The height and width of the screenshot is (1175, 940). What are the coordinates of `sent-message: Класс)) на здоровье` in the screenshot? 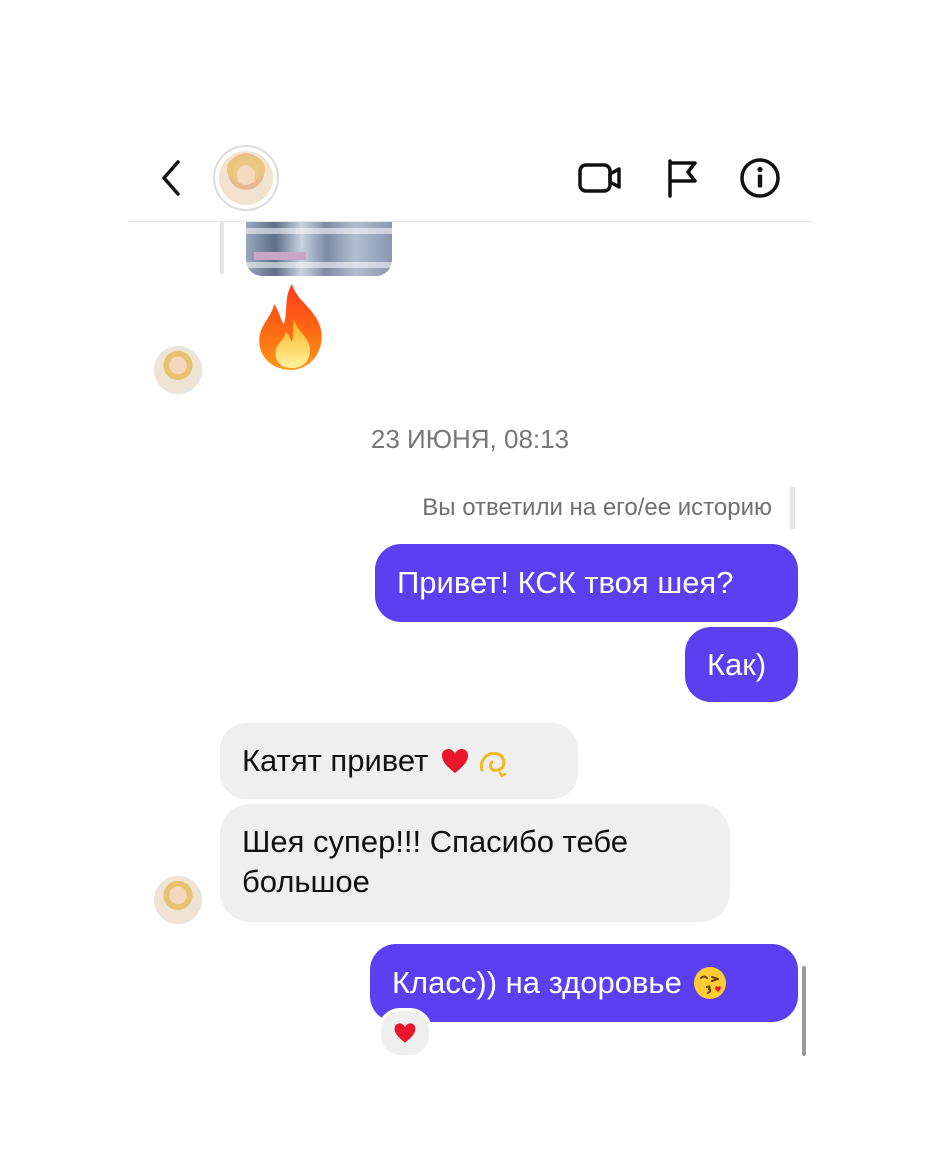 It's located at (584, 983).